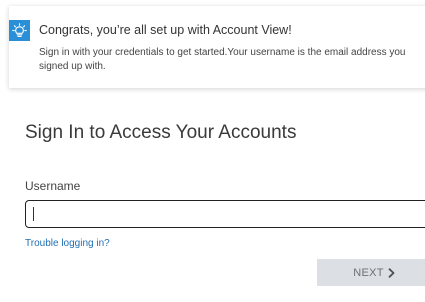 The height and width of the screenshot is (302, 425). I want to click on lightbulb-icon, so click(19, 30).